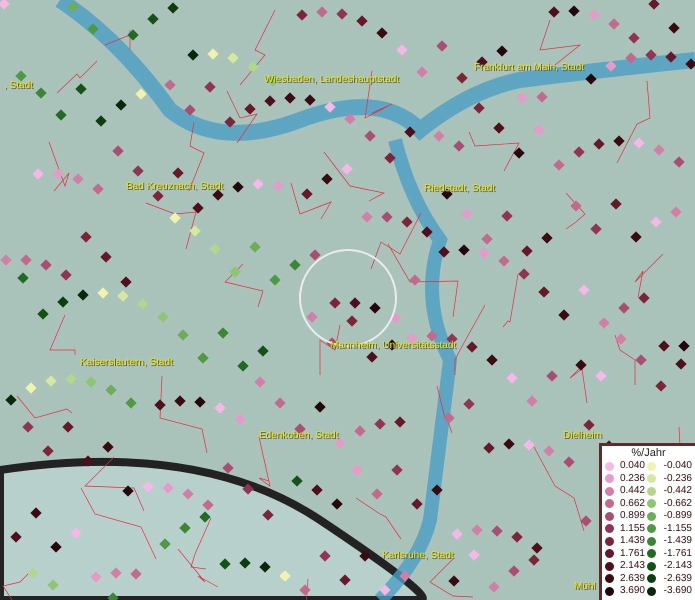 This screenshot has width=695, height=600. I want to click on place-label: Karlsruhe, Stadt, so click(418, 555).